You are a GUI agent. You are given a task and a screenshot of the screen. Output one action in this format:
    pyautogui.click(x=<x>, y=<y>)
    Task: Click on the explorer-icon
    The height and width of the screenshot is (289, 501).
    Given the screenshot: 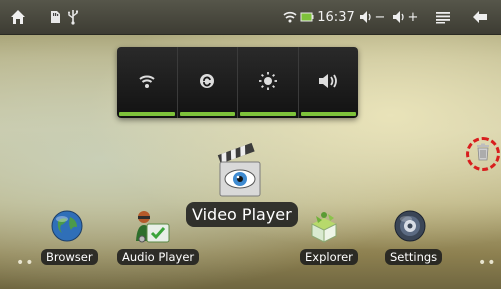 What is the action you would take?
    pyautogui.click(x=324, y=230)
    